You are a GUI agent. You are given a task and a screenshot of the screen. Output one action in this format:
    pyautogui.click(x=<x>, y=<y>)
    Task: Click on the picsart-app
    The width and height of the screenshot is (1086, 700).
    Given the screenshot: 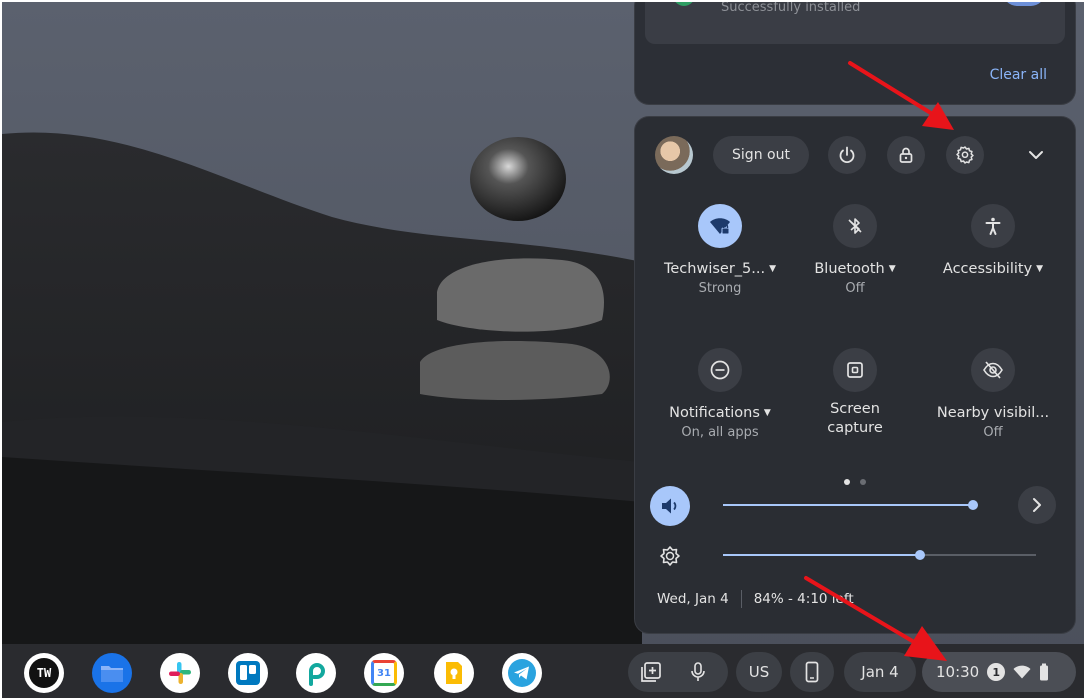 What is the action you would take?
    pyautogui.click(x=316, y=673)
    